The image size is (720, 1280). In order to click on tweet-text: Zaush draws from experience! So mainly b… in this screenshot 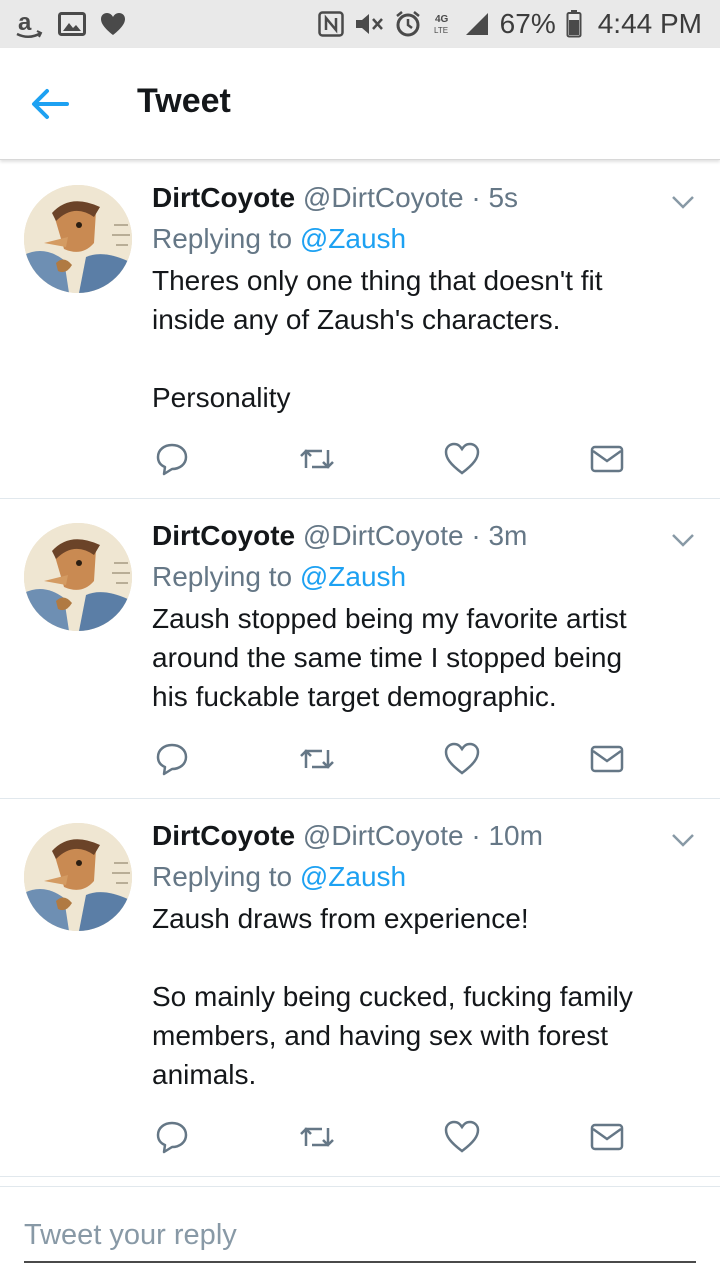, I will do `click(392, 996)`.